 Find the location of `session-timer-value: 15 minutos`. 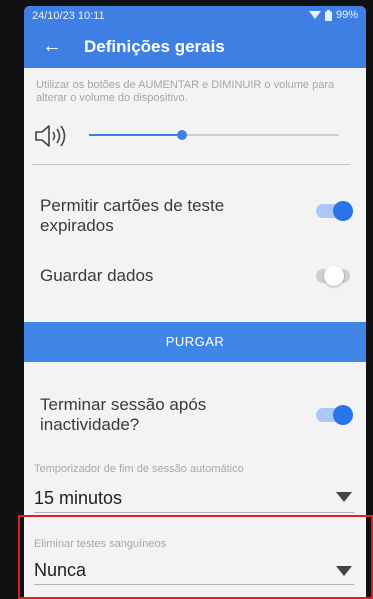

session-timer-value: 15 minutos is located at coordinates (78, 498).